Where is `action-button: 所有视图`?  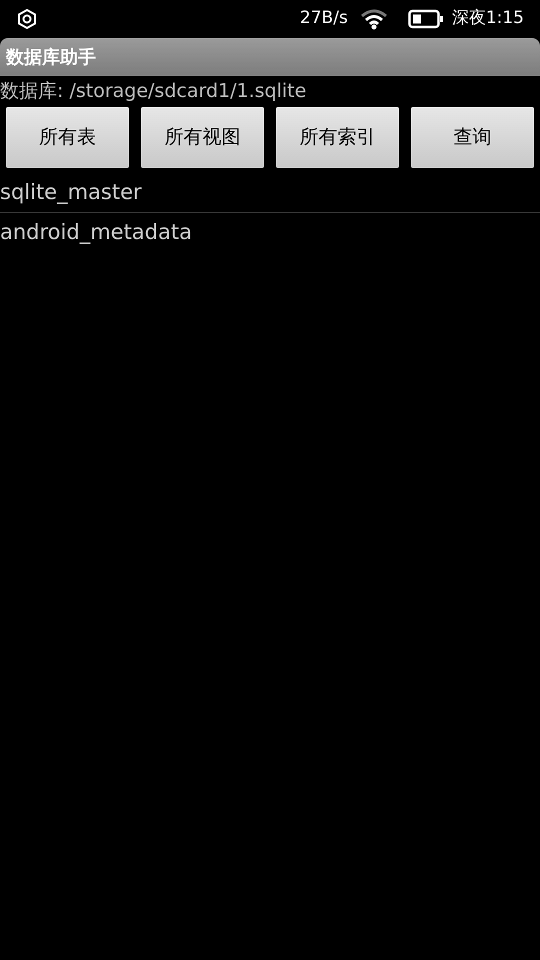
action-button: 所有视图 is located at coordinates (202, 137).